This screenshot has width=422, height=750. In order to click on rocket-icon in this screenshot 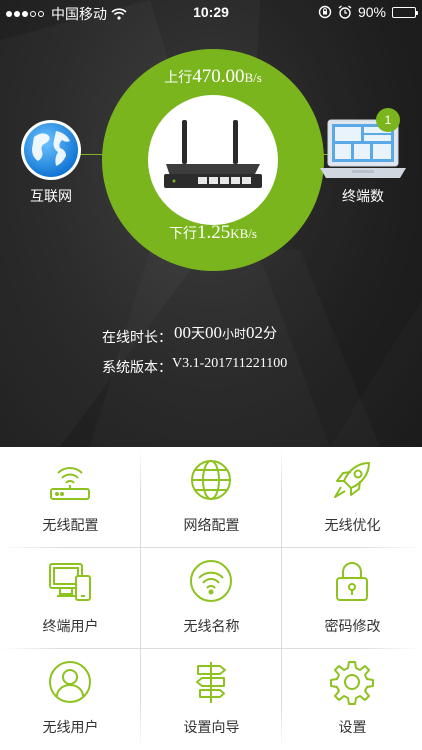, I will do `click(352, 480)`.